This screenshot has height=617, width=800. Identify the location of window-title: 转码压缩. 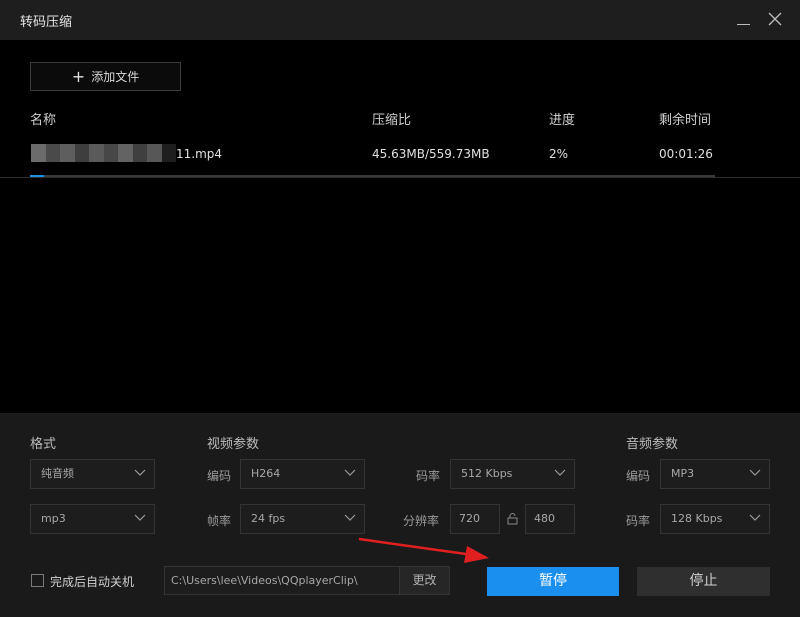
(46, 22).